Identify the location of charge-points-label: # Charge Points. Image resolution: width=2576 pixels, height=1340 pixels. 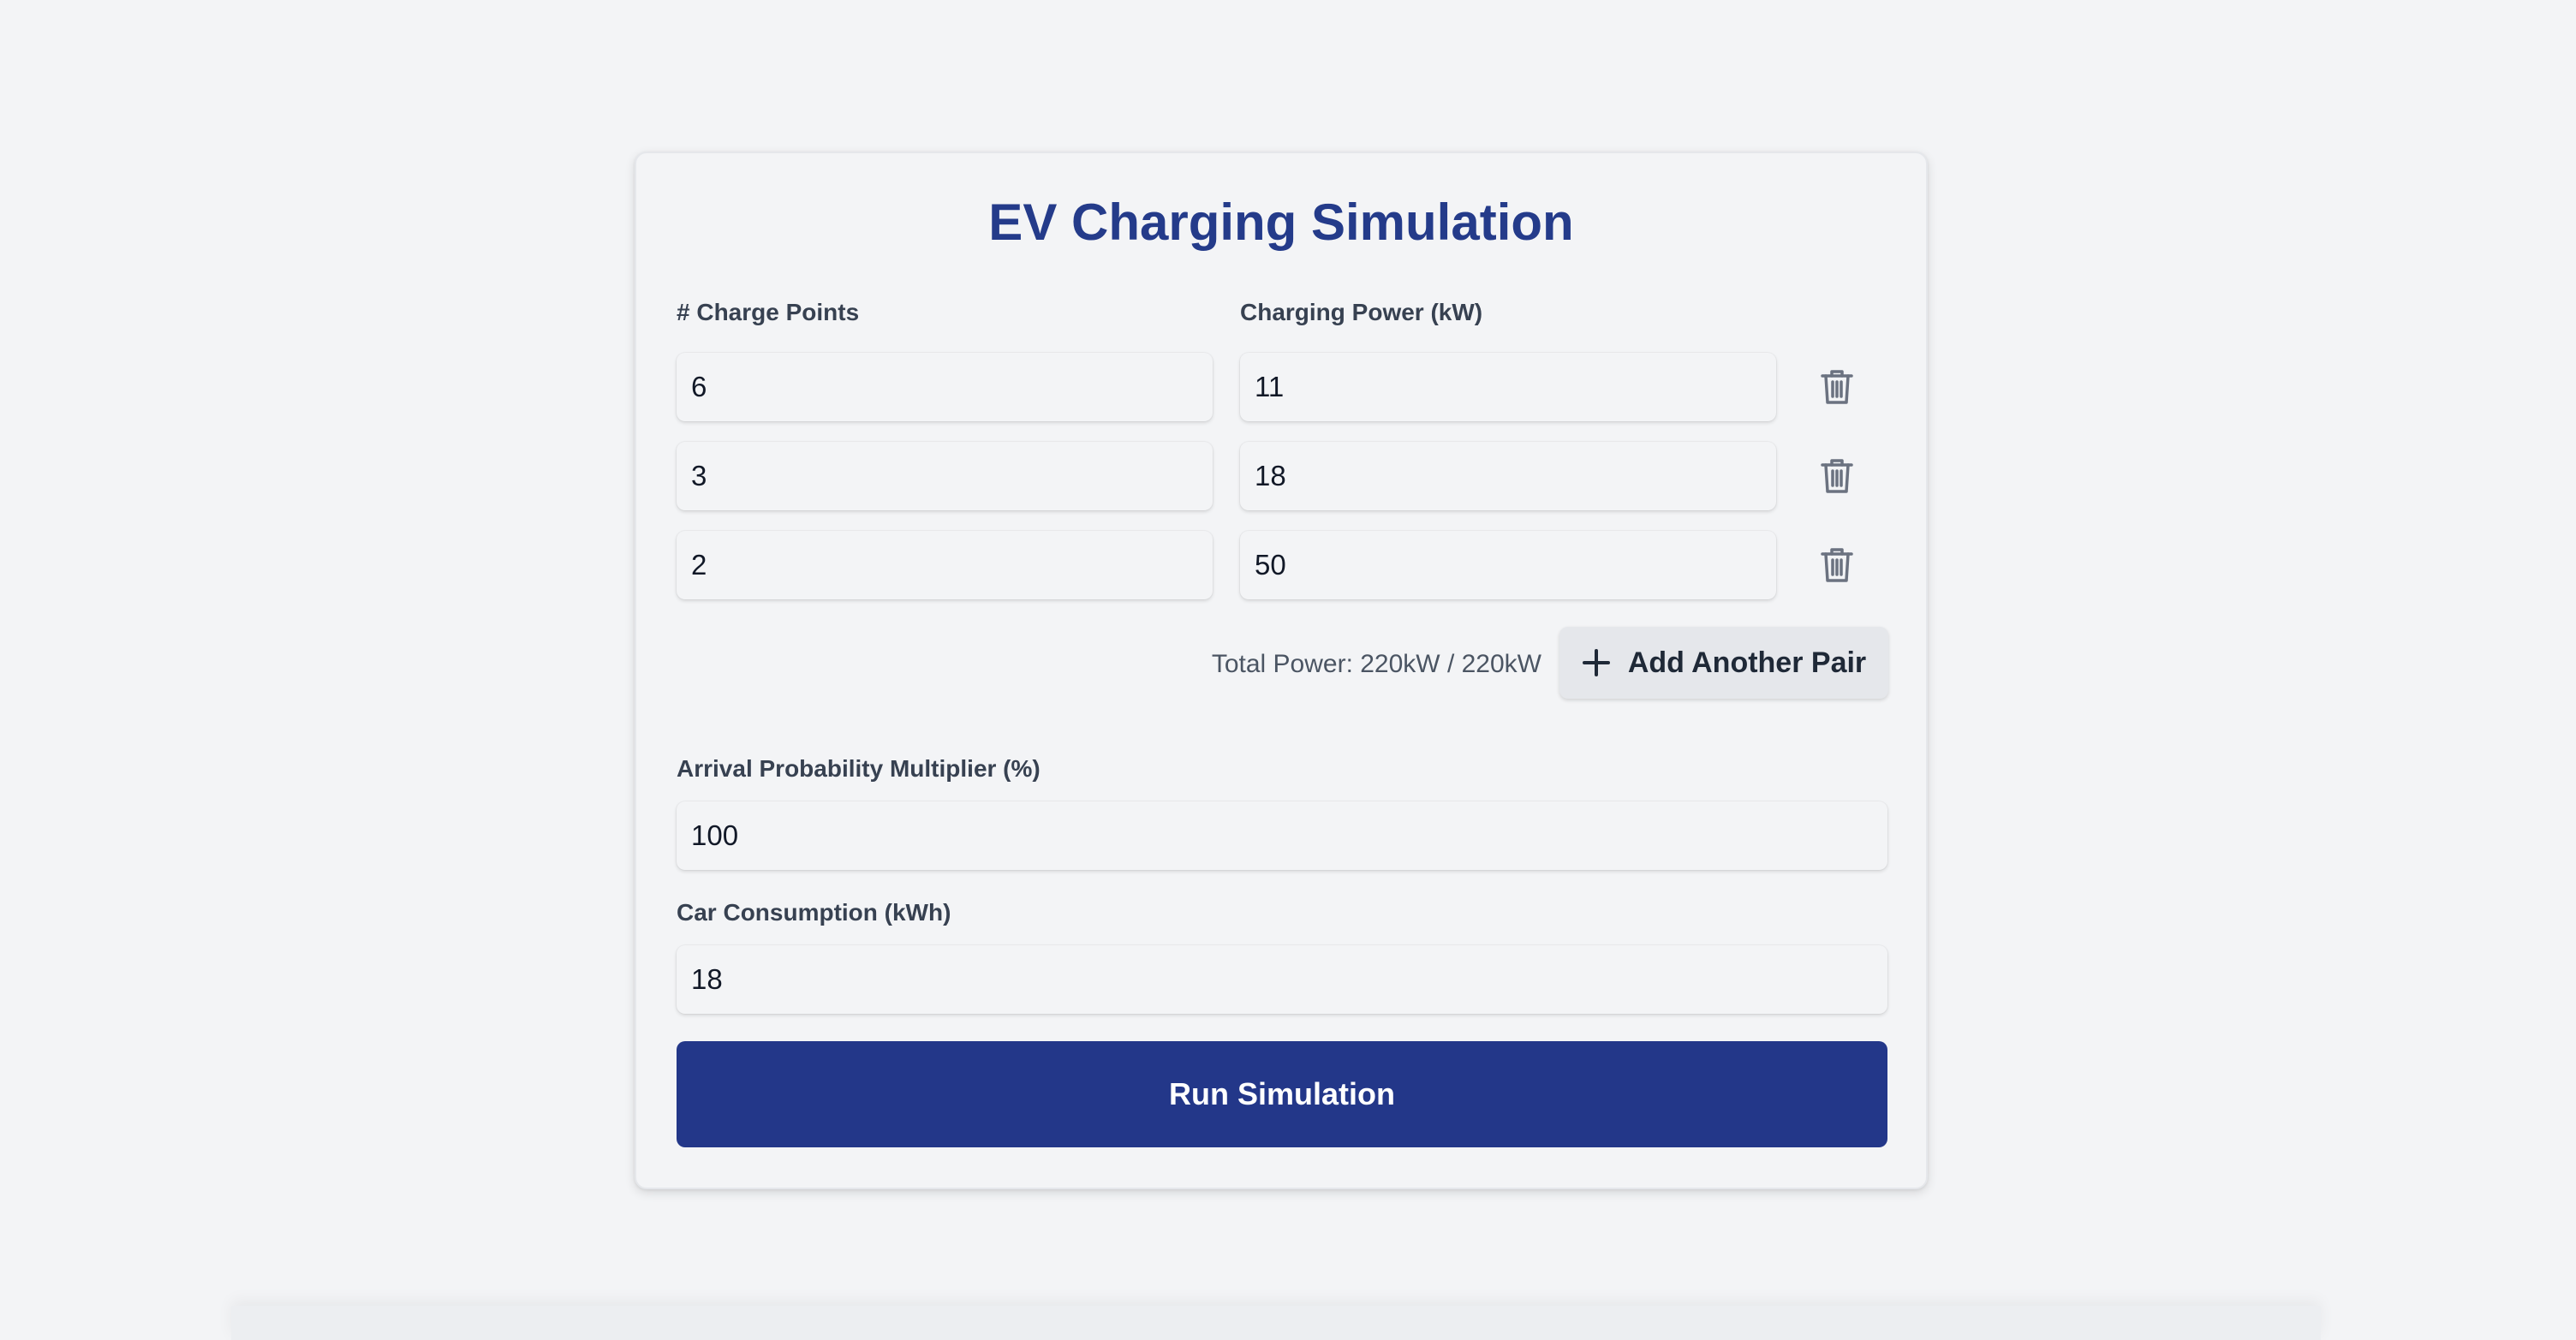
(768, 312).